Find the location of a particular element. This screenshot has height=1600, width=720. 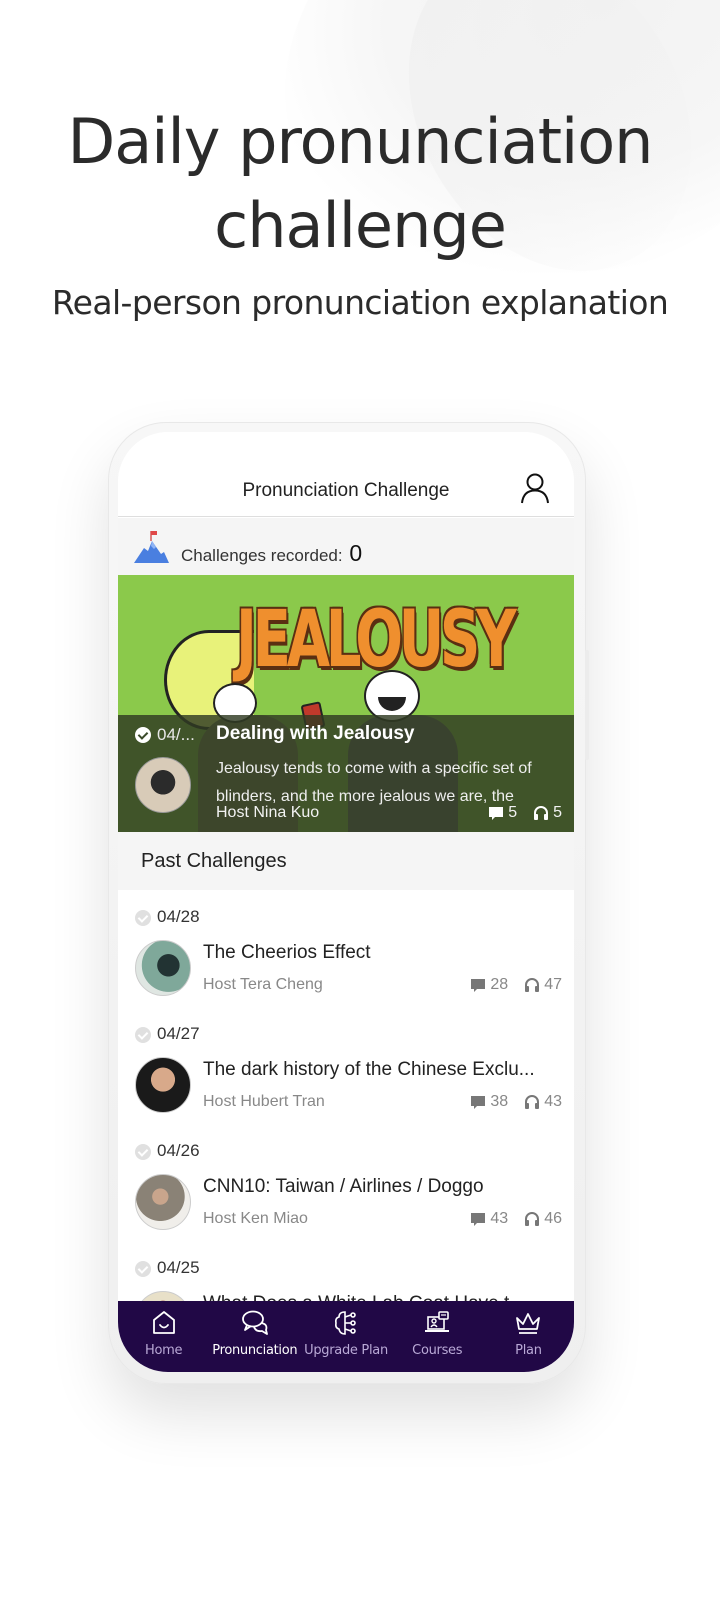

hero-title: Daily pronunciation challenge is located at coordinates (360, 184).